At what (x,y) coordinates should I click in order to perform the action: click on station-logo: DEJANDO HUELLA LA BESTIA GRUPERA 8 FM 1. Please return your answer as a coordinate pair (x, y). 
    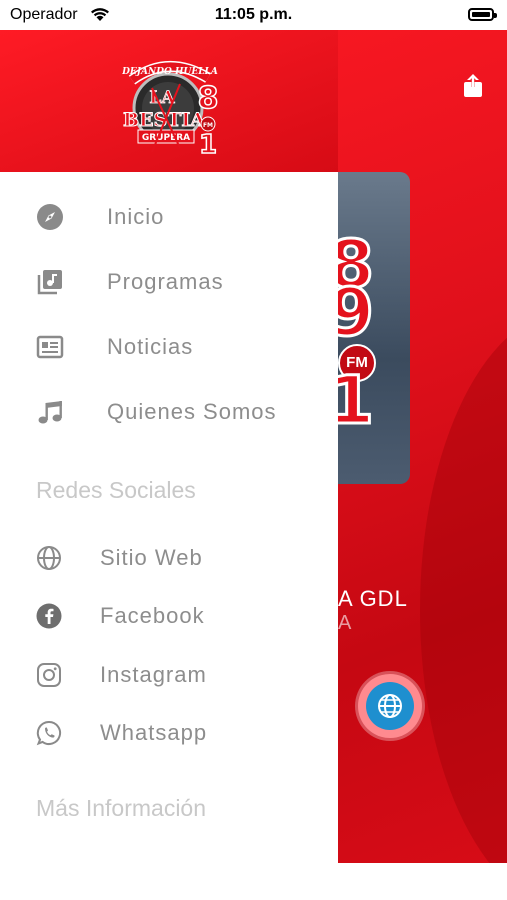
    Looking at the image, I should click on (170, 111).